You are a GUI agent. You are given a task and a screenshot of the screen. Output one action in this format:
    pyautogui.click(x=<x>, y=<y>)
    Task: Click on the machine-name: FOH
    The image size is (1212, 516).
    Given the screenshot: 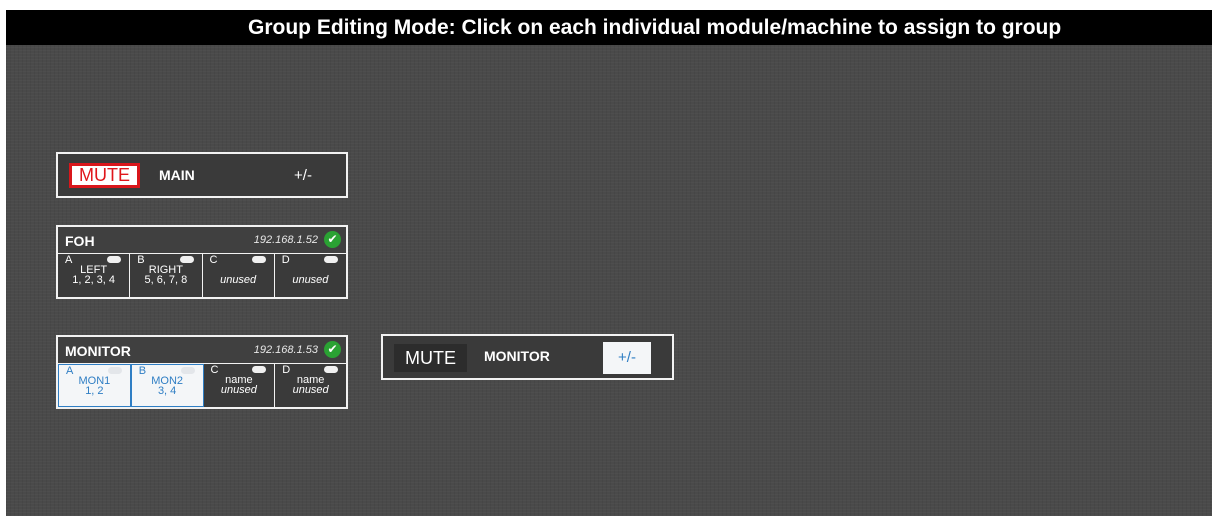 What is the action you would take?
    pyautogui.click(x=80, y=241)
    